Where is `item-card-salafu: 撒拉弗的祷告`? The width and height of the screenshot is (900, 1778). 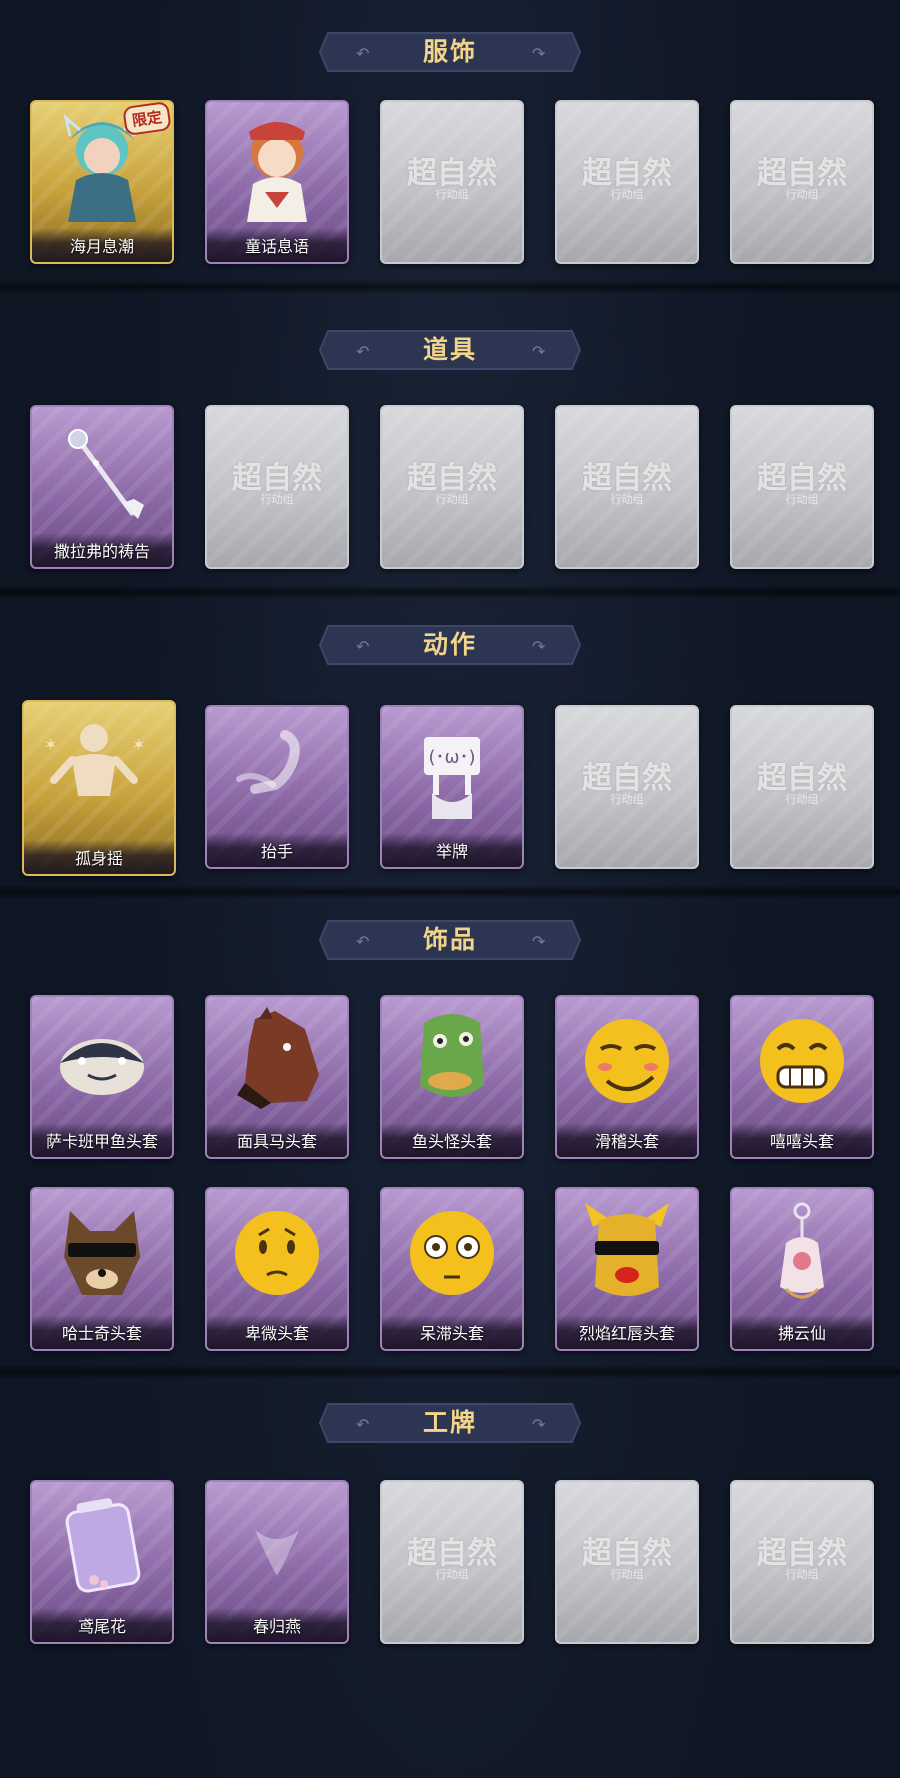
item-card-salafu: 撒拉弗的祷告 is located at coordinates (102, 487).